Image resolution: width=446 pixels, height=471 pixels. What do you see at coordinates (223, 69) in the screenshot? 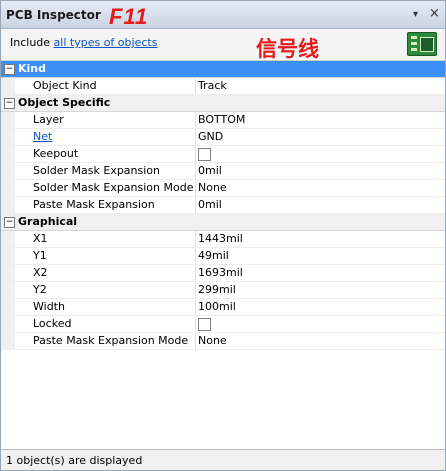
I see `category-header: − Kind` at bounding box center [223, 69].